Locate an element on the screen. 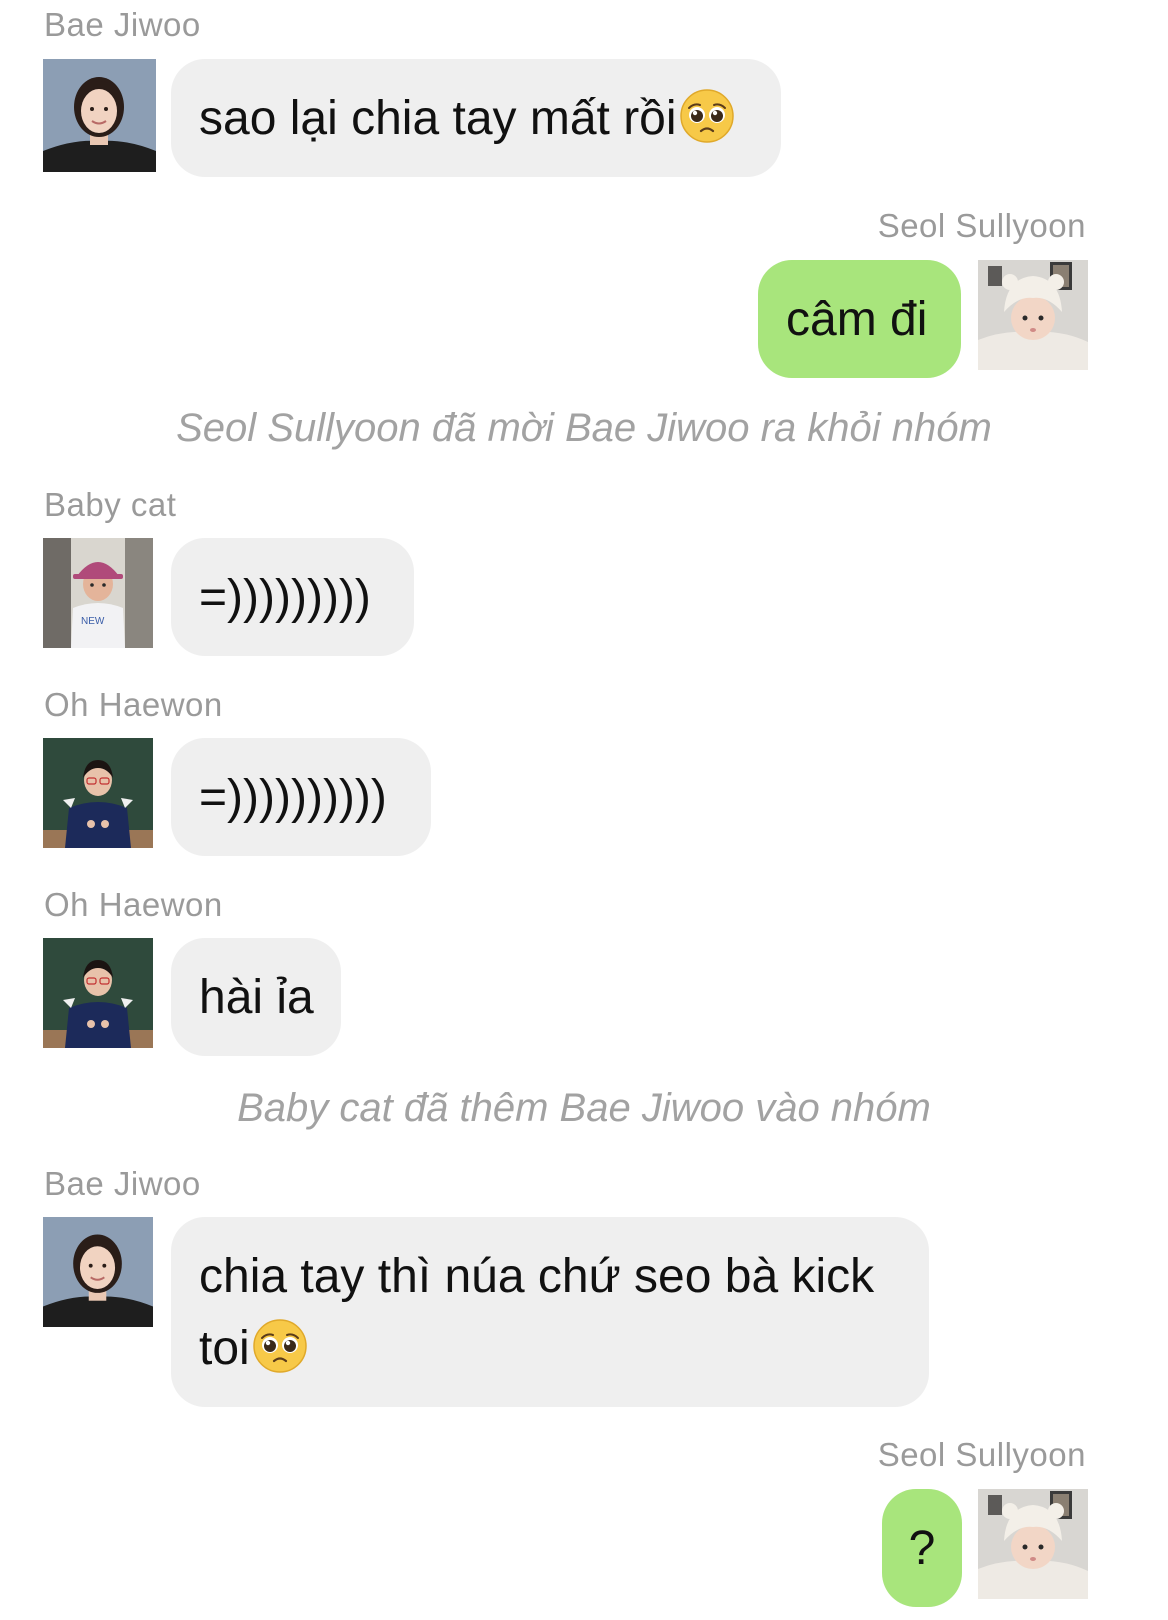 This screenshot has width=1168, height=1620. message-bubble: =)))))))))) is located at coordinates (301, 797).